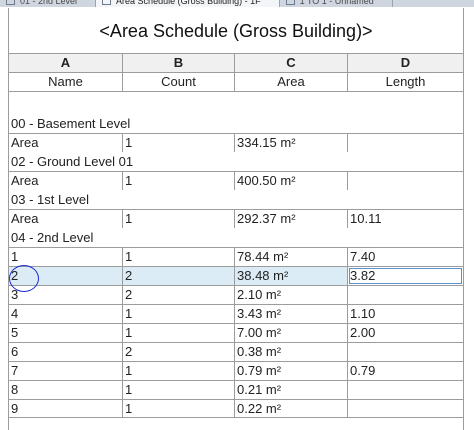  I want to click on cell-name: 1, so click(66, 257).